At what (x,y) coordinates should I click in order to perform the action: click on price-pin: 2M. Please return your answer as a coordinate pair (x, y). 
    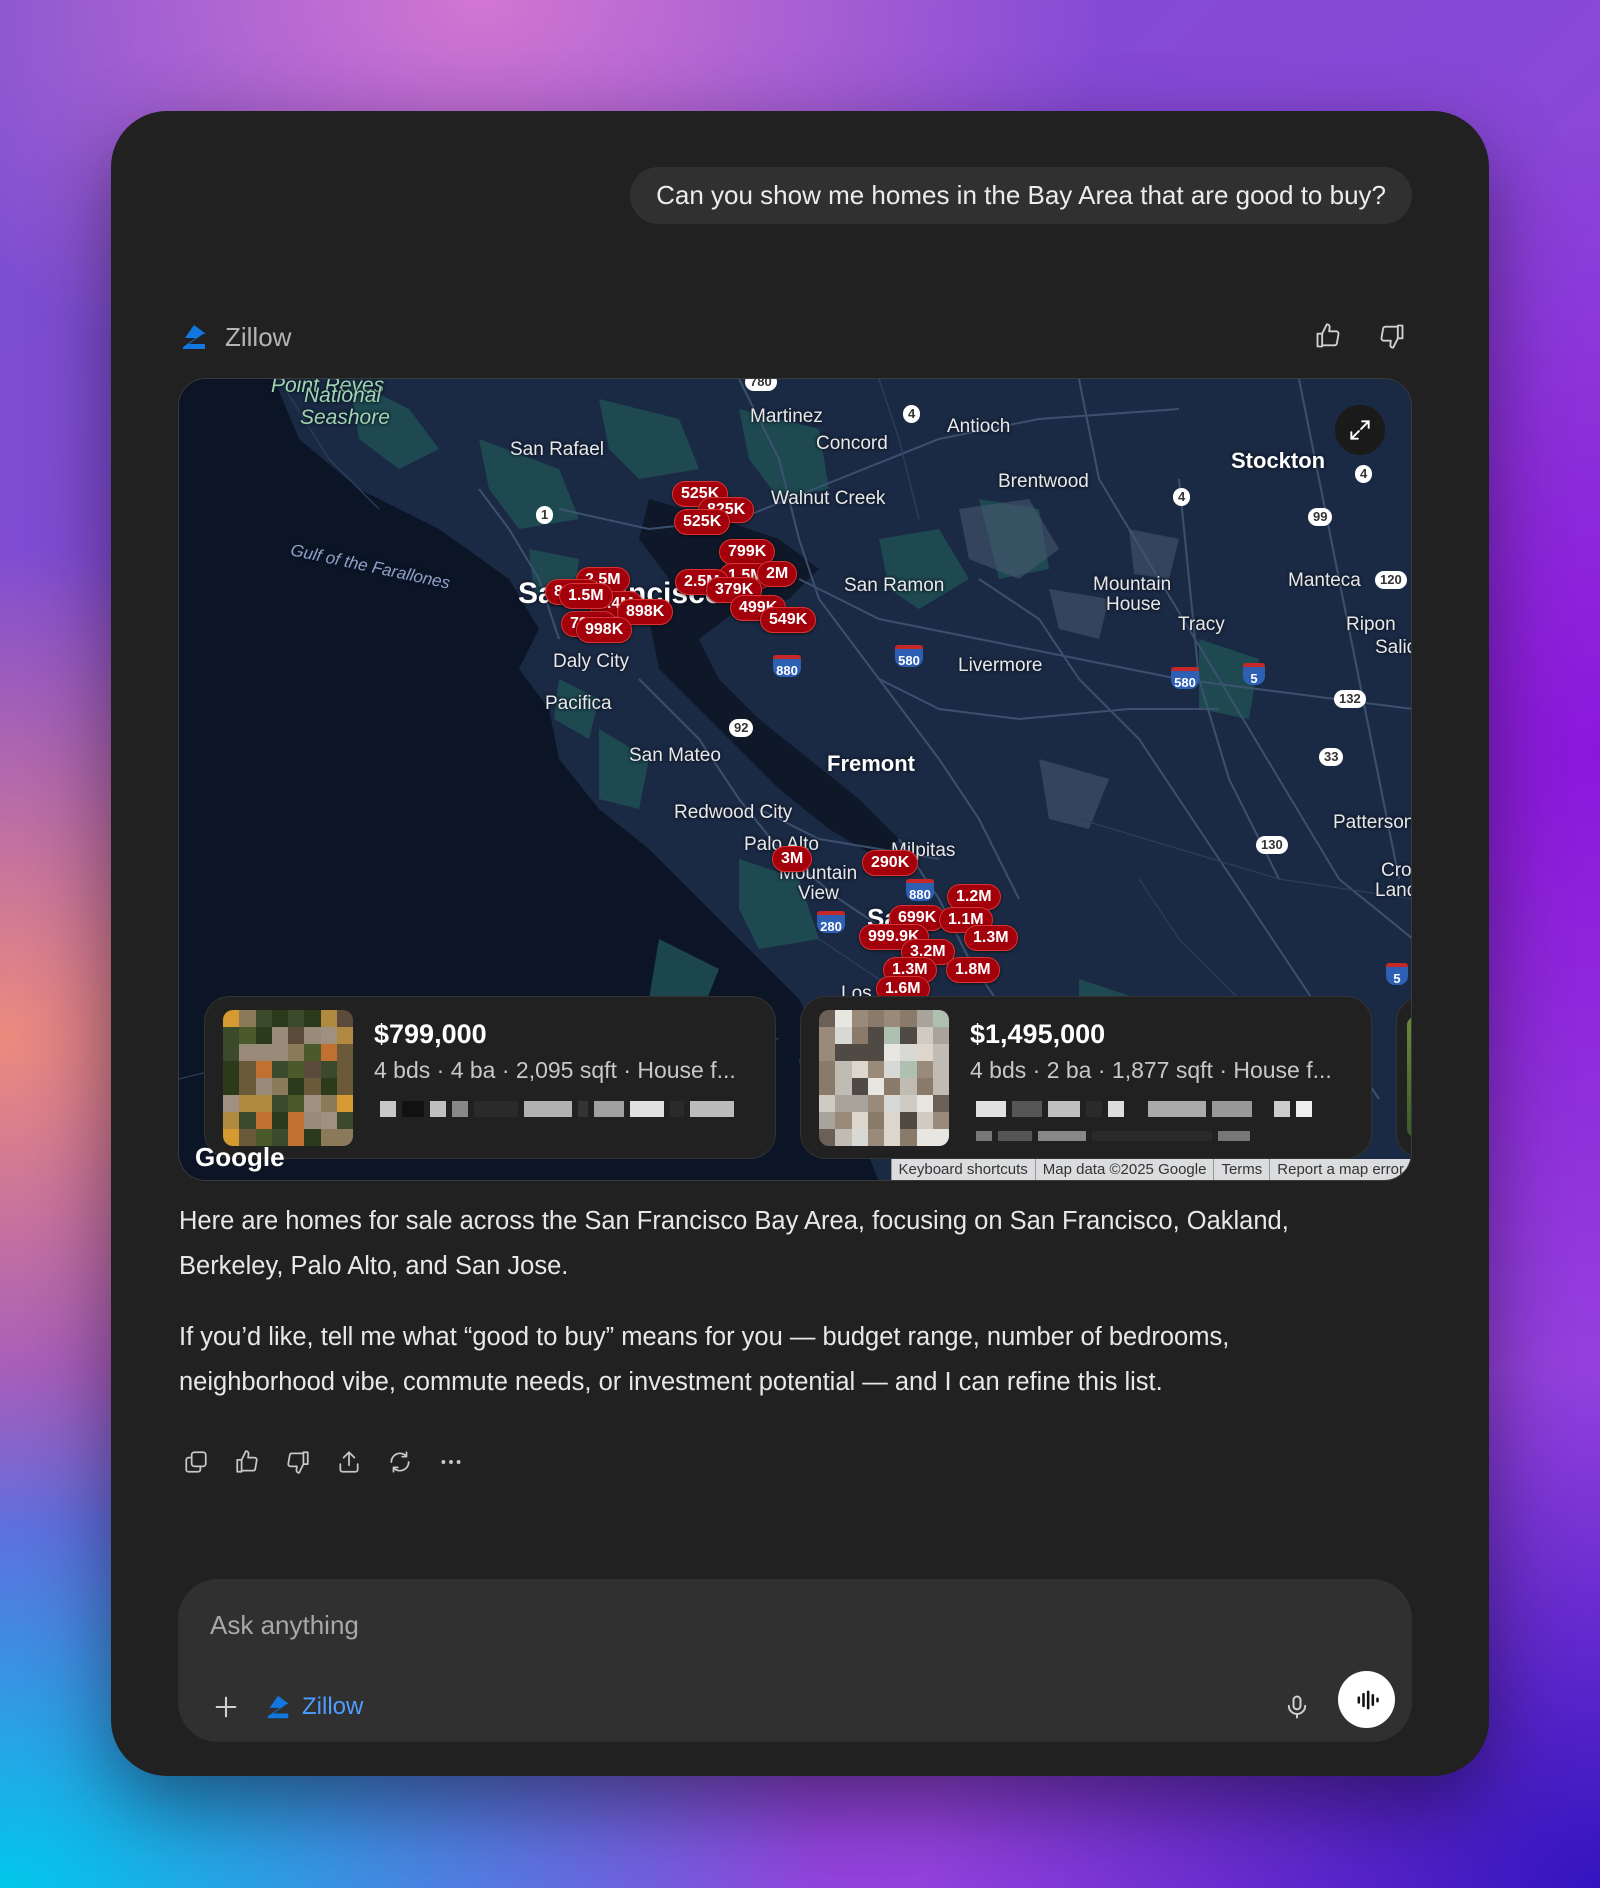
    Looking at the image, I should click on (777, 574).